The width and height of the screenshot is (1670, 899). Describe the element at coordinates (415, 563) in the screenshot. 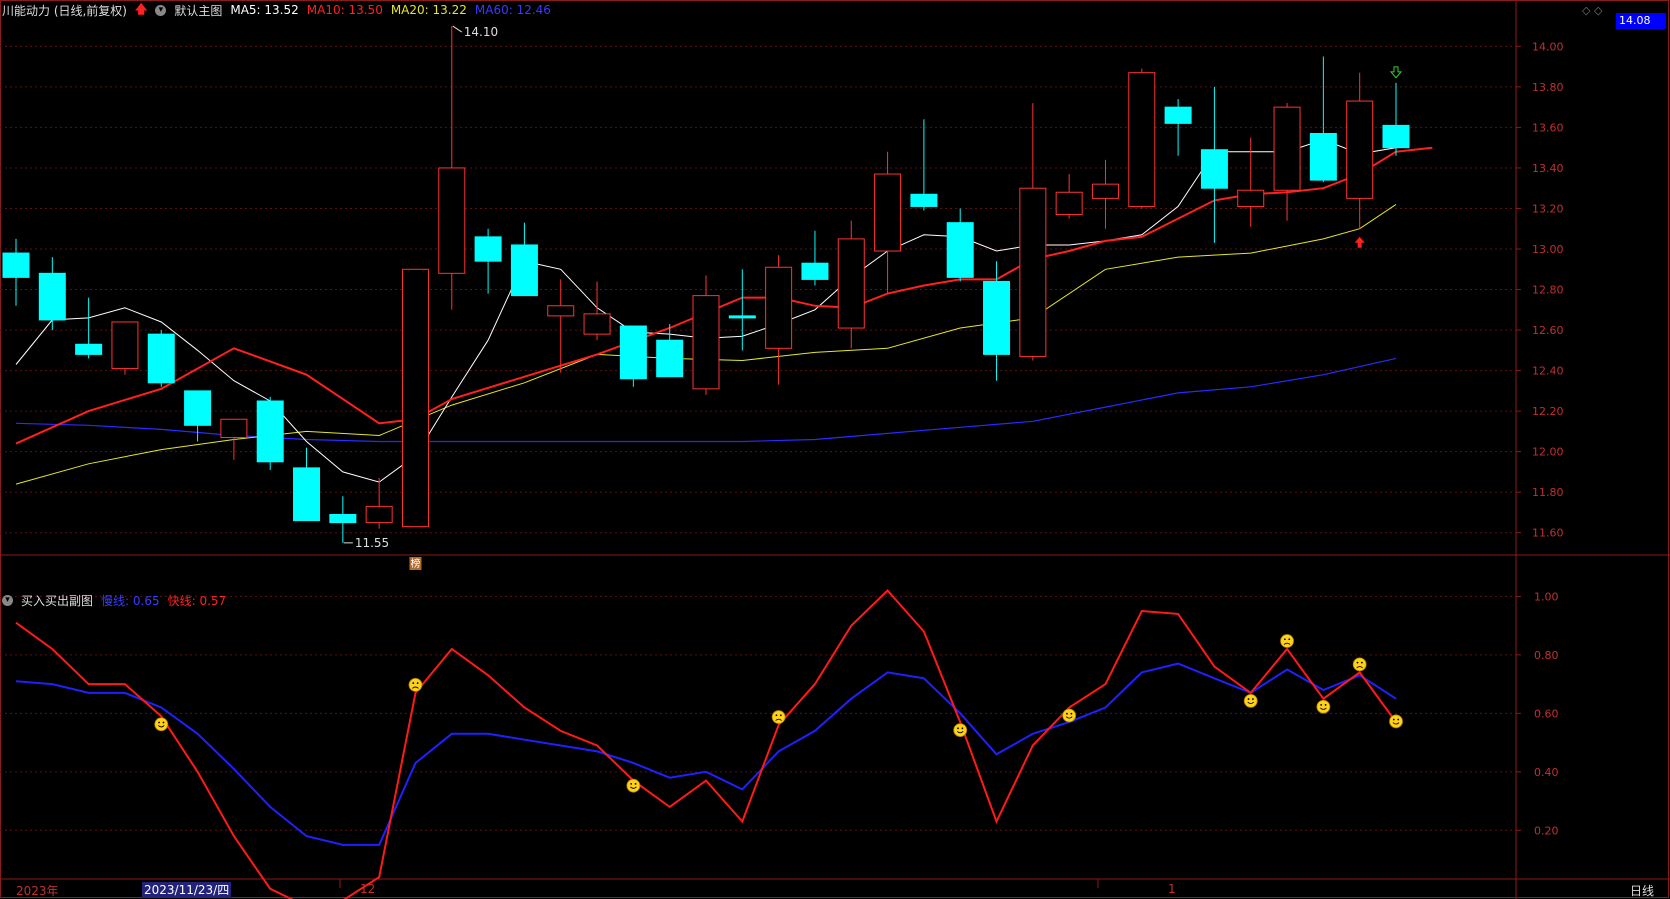

I see `rank-badge-text: 榜` at that location.